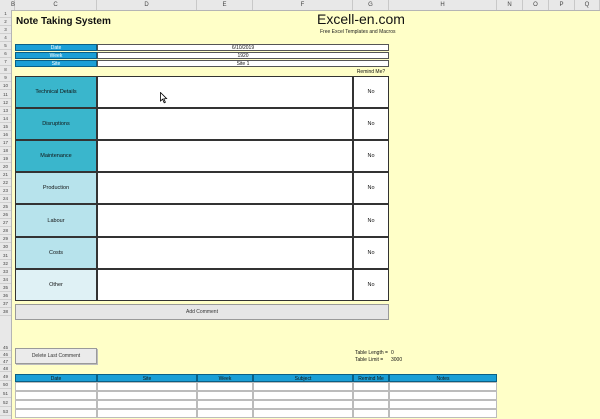 The width and height of the screenshot is (600, 419). I want to click on column-header: E, so click(225, 5).